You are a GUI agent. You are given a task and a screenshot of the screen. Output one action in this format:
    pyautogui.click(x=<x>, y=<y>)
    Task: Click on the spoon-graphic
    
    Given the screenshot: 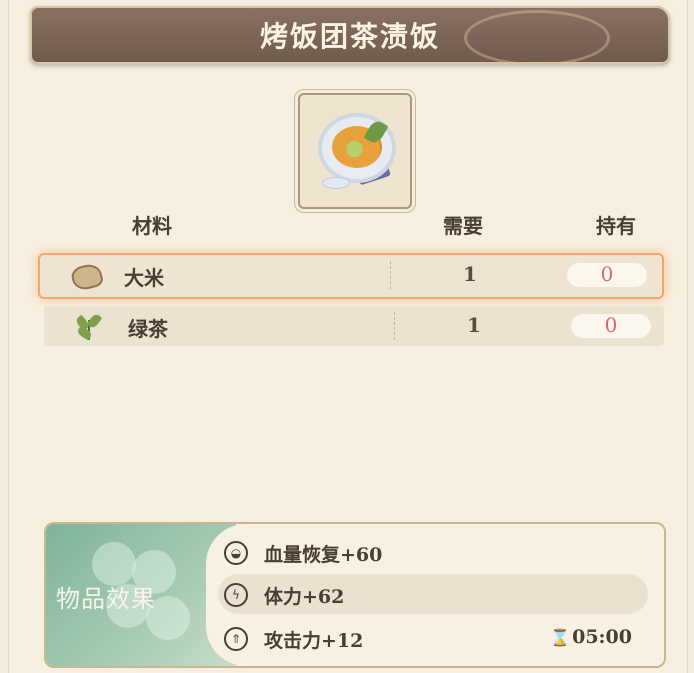 What is the action you would take?
    pyautogui.click(x=336, y=183)
    